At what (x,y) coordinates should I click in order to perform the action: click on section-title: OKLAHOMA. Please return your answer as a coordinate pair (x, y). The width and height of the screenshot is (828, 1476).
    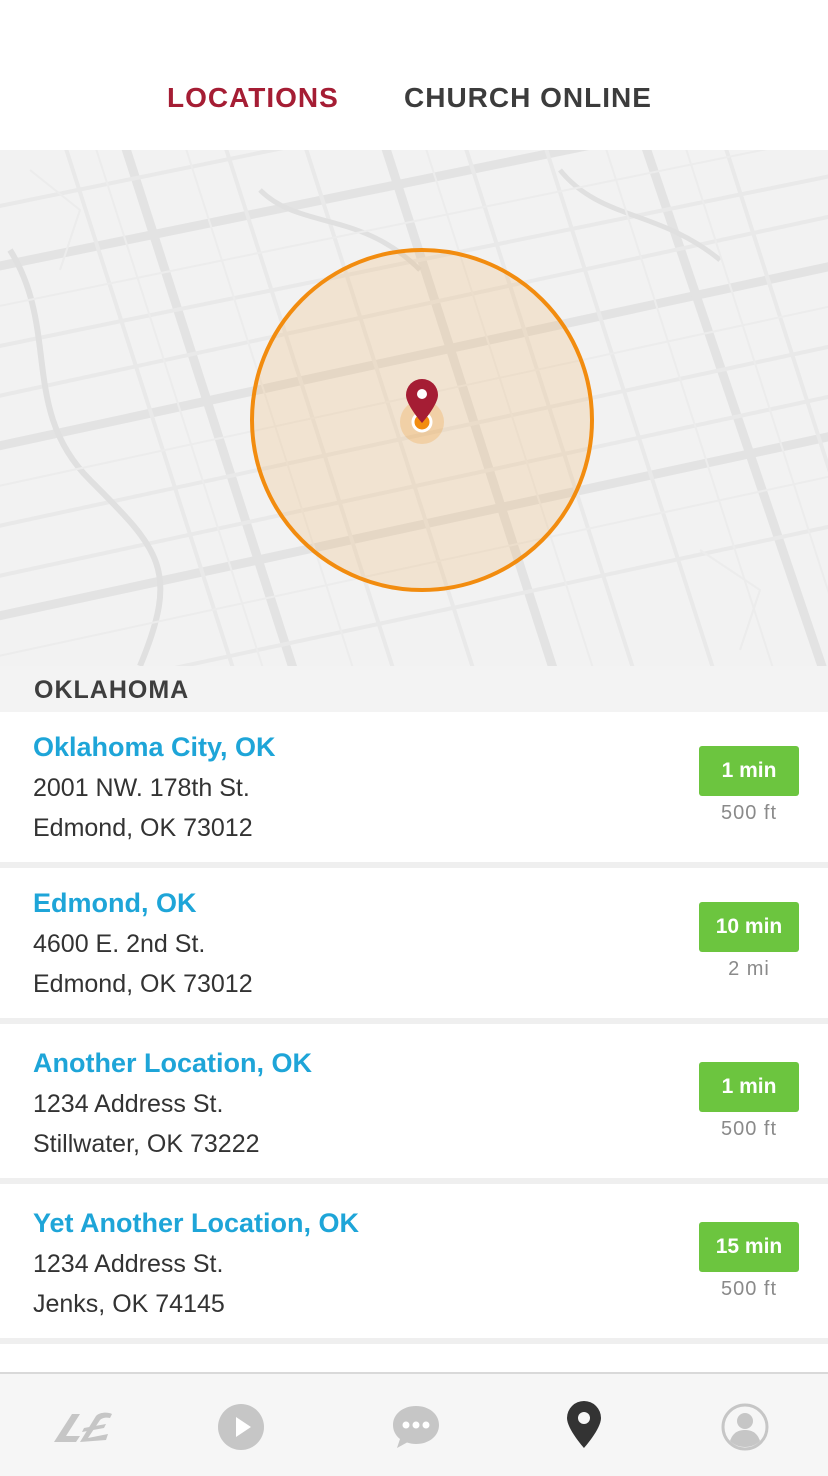
    Looking at the image, I should click on (112, 690).